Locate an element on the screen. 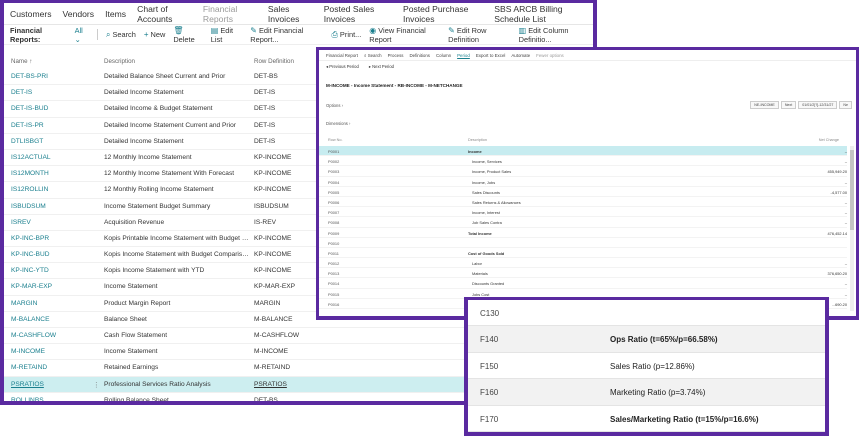 Image resolution: width=863 pixels, height=447 pixels. name-cell: DTLISBGT is located at coordinates (27, 141).